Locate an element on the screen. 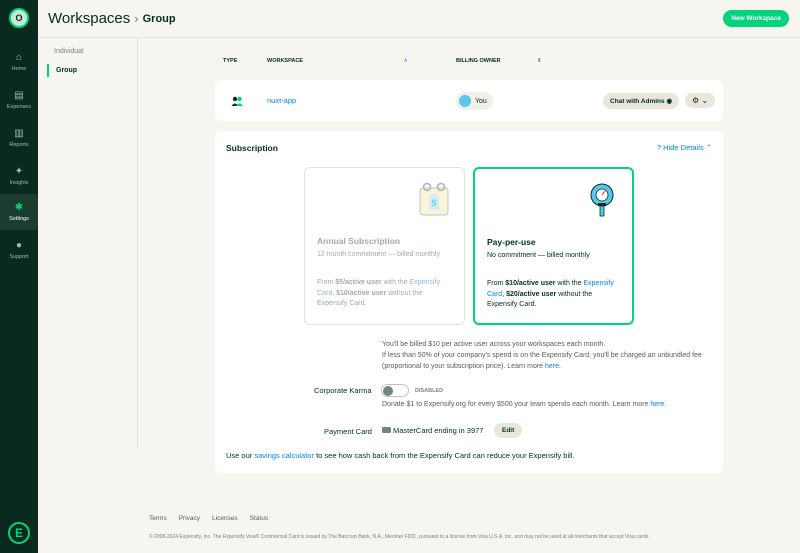 This screenshot has width=800, height=553. nav-label: Expenses is located at coordinates (19, 107).